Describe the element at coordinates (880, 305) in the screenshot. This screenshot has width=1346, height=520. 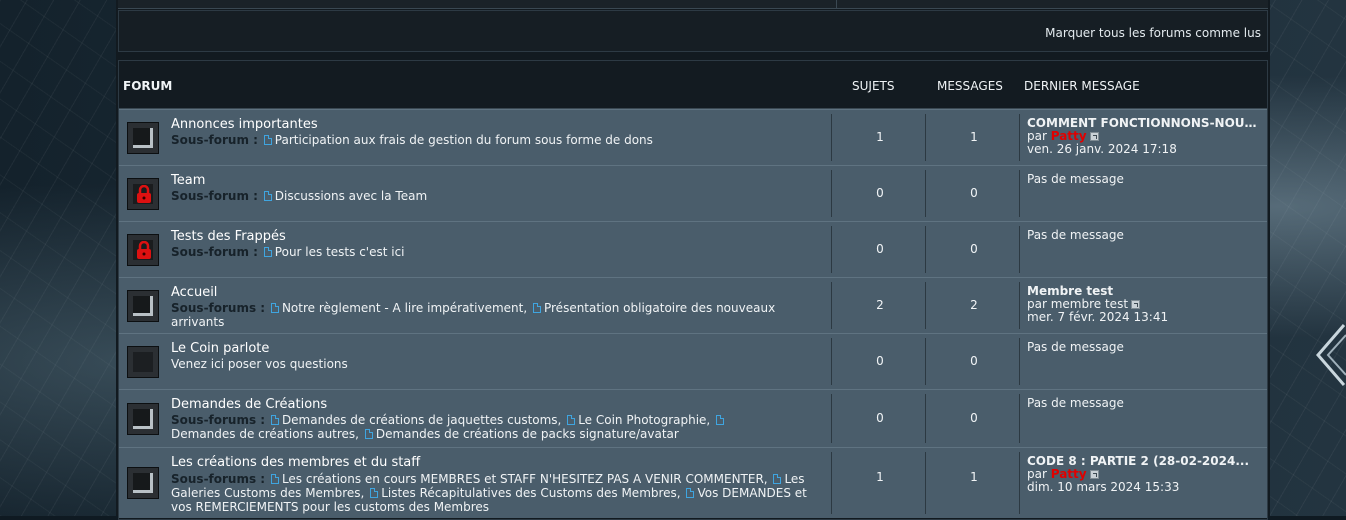
I see `topics-count: 2` at that location.